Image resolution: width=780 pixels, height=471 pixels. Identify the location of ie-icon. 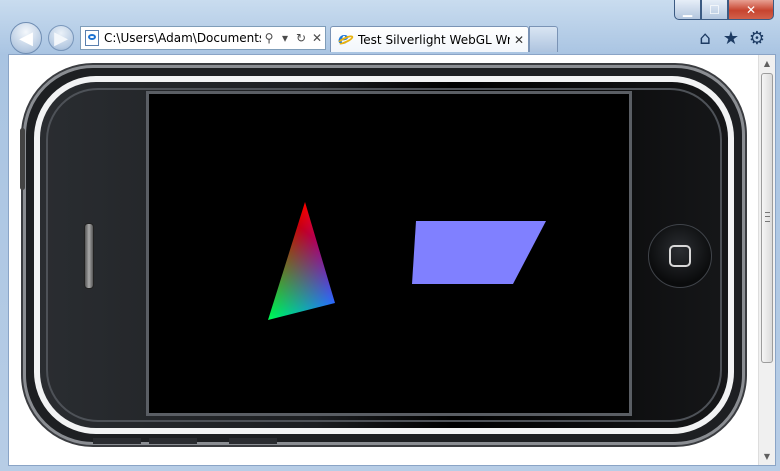
(346, 39).